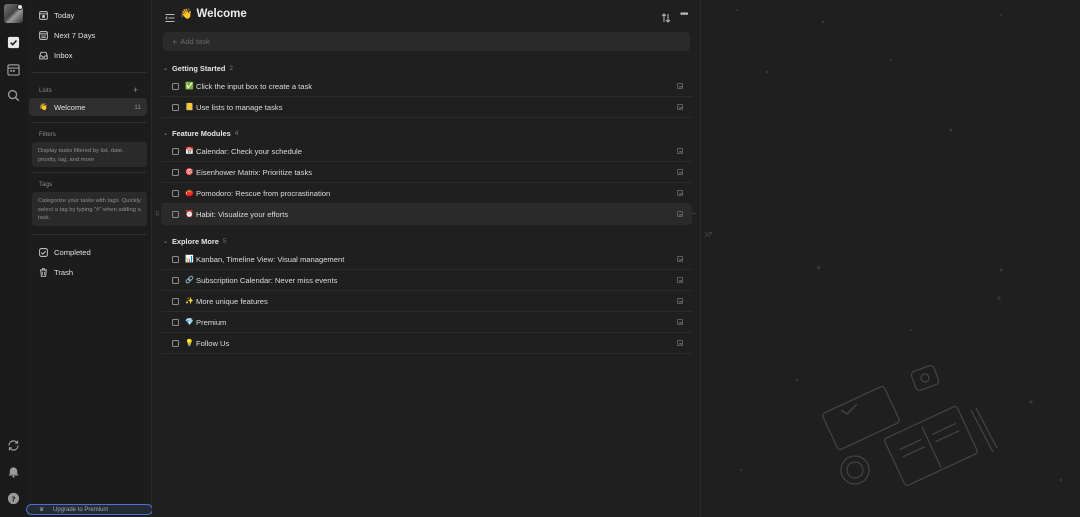 Image resolution: width=1080 pixels, height=517 pixels. Describe the element at coordinates (426, 172) in the screenshot. I see `task-row: 🎯 Eisenhower Matrix: Prioritize tasks` at that location.